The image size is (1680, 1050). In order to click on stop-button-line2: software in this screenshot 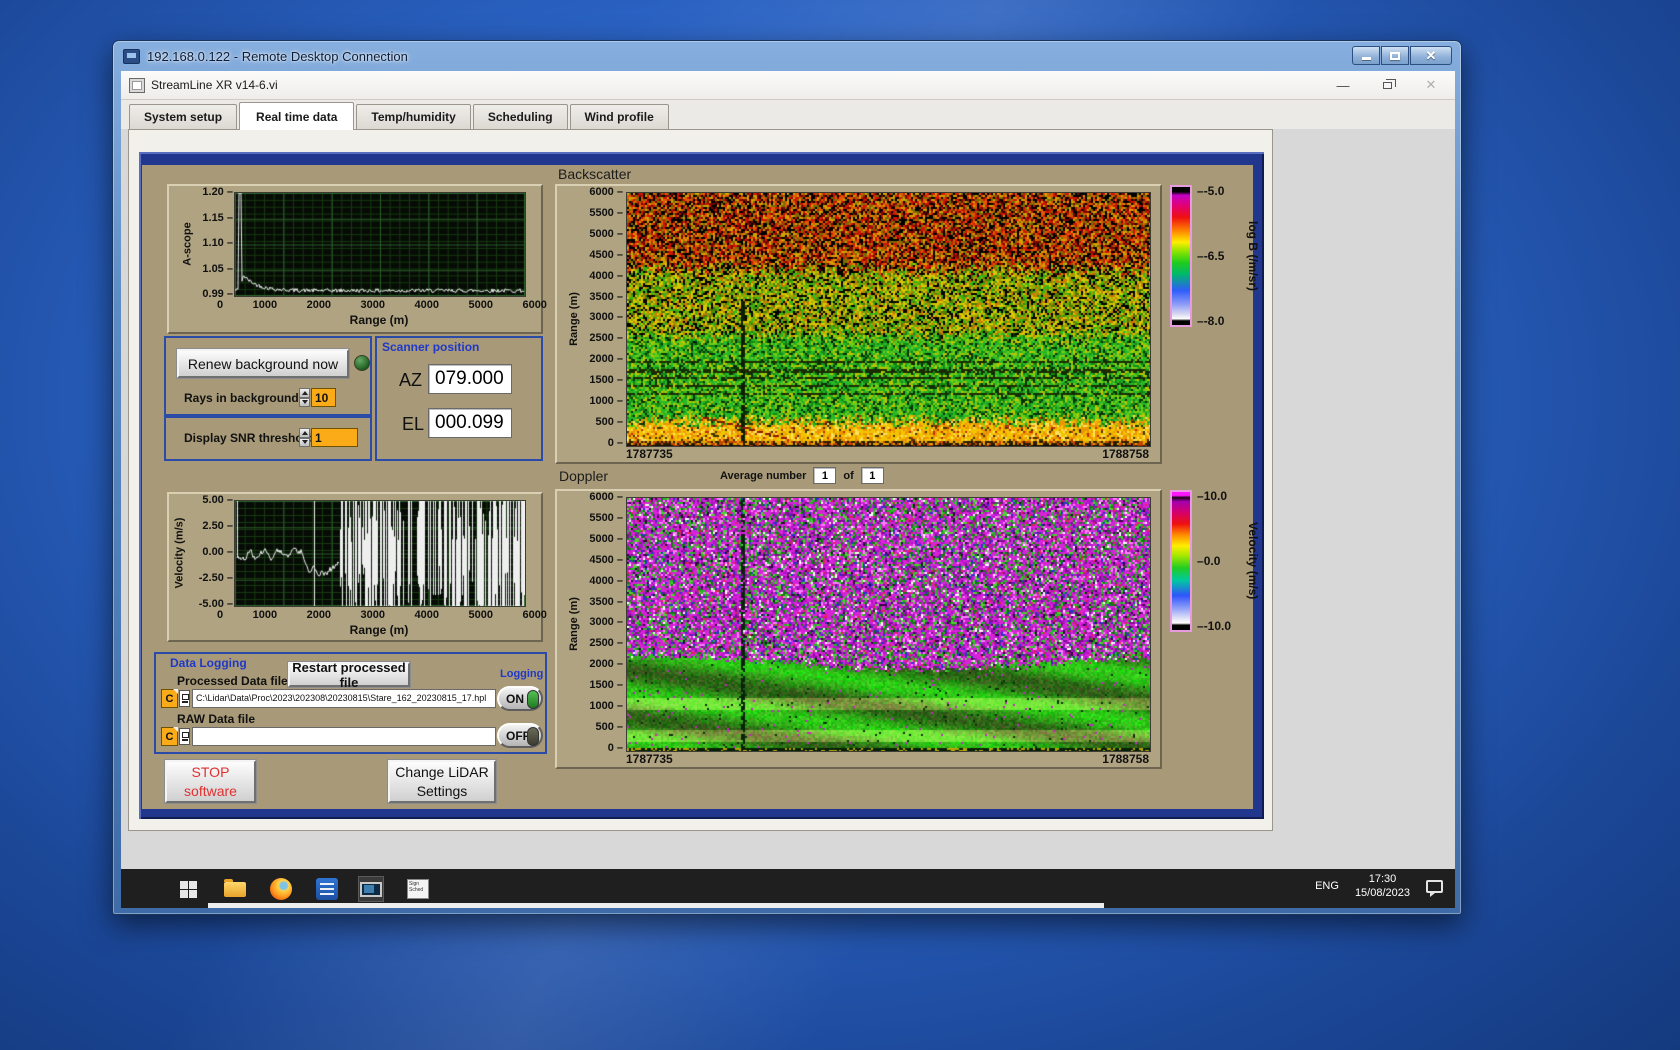, I will do `click(210, 790)`.